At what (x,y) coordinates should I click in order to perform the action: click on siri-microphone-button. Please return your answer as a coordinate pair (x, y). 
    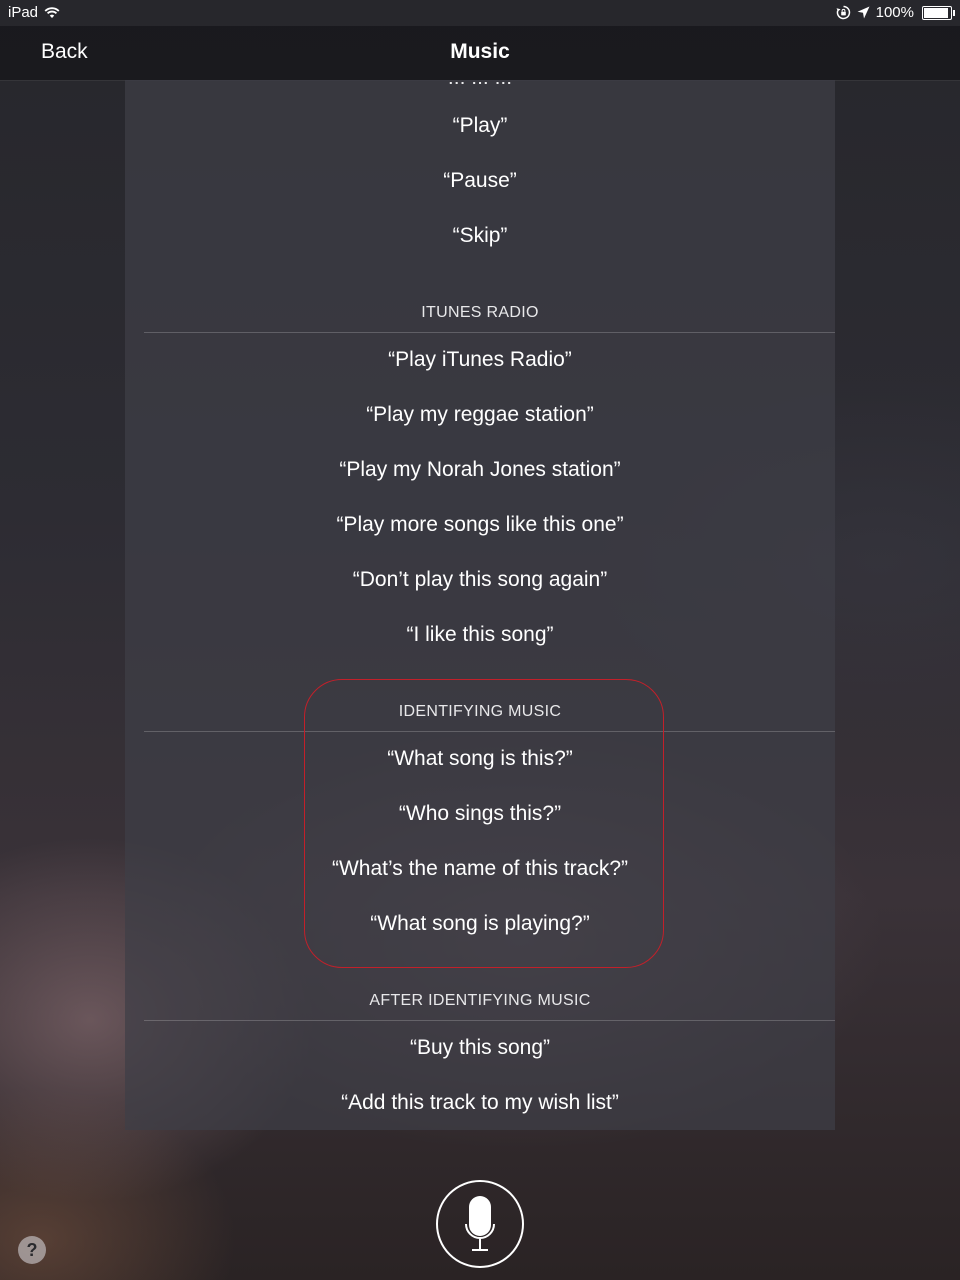
    Looking at the image, I should click on (480, 1224).